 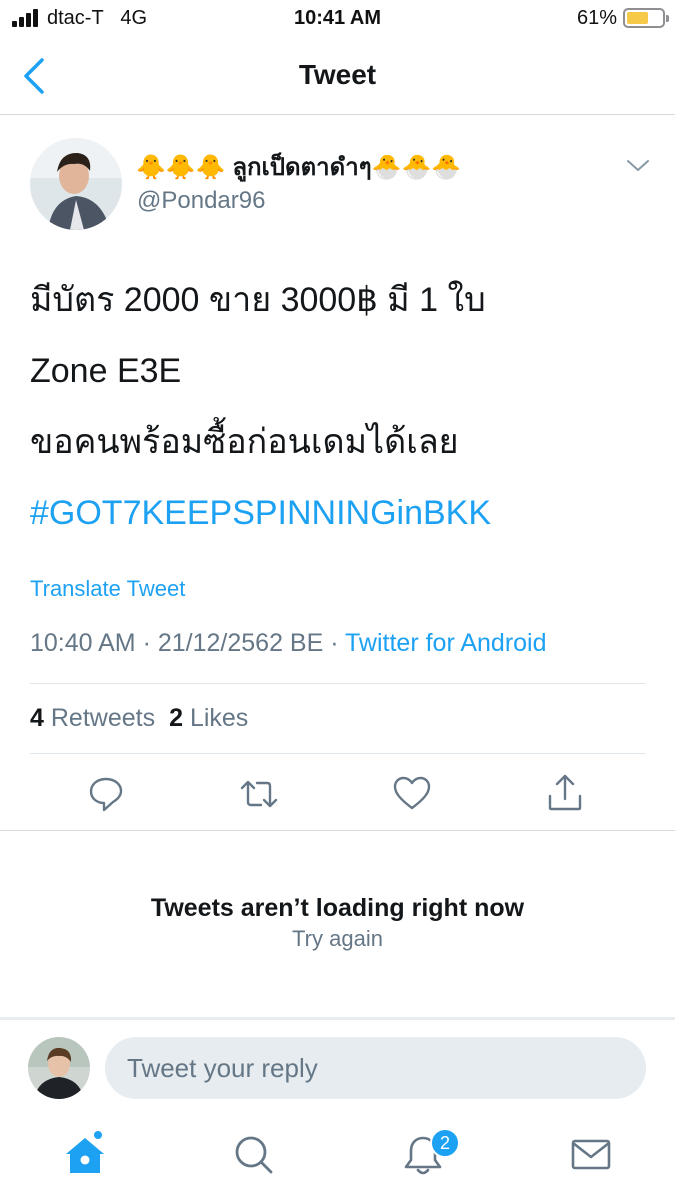 What do you see at coordinates (445, 1143) in the screenshot?
I see `notifications-badge: 2` at bounding box center [445, 1143].